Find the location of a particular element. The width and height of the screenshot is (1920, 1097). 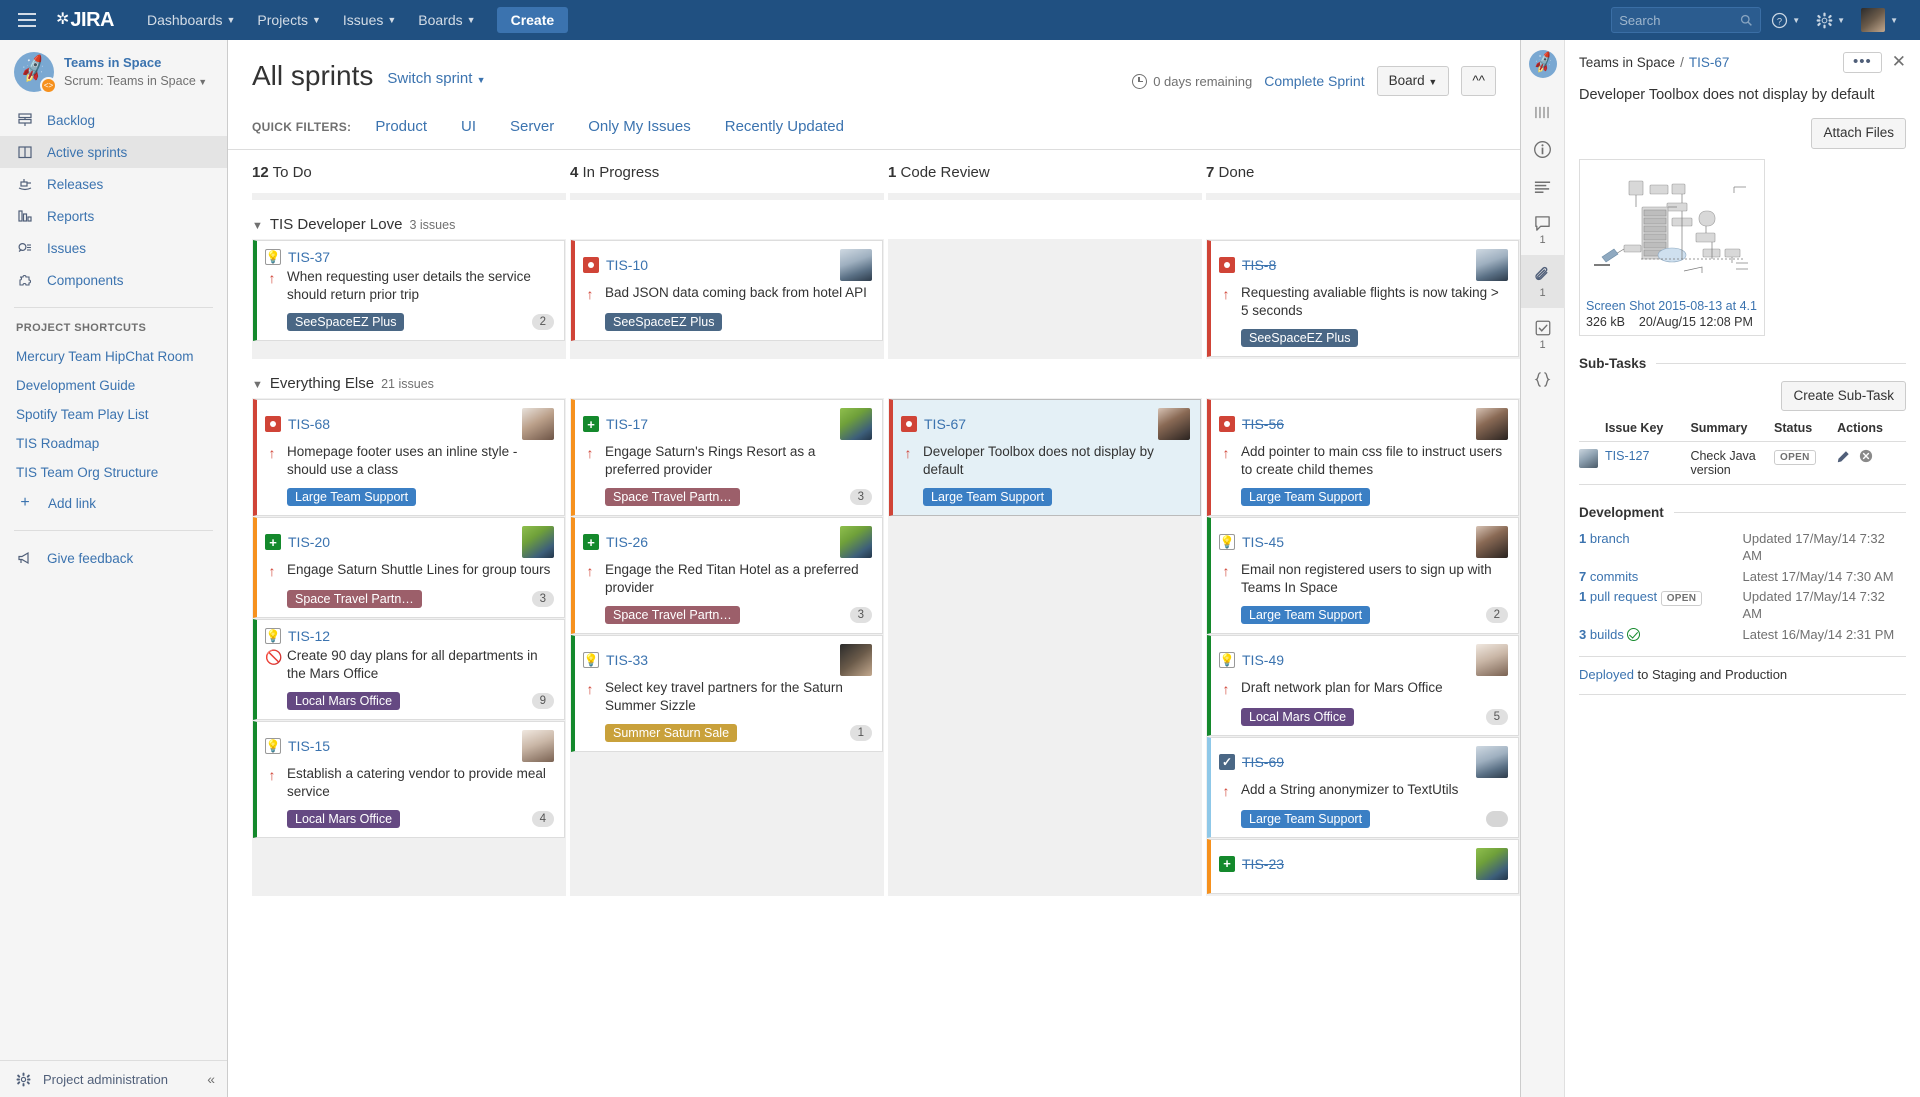

give-feedback-button: Give feedback is located at coordinates (113, 558).